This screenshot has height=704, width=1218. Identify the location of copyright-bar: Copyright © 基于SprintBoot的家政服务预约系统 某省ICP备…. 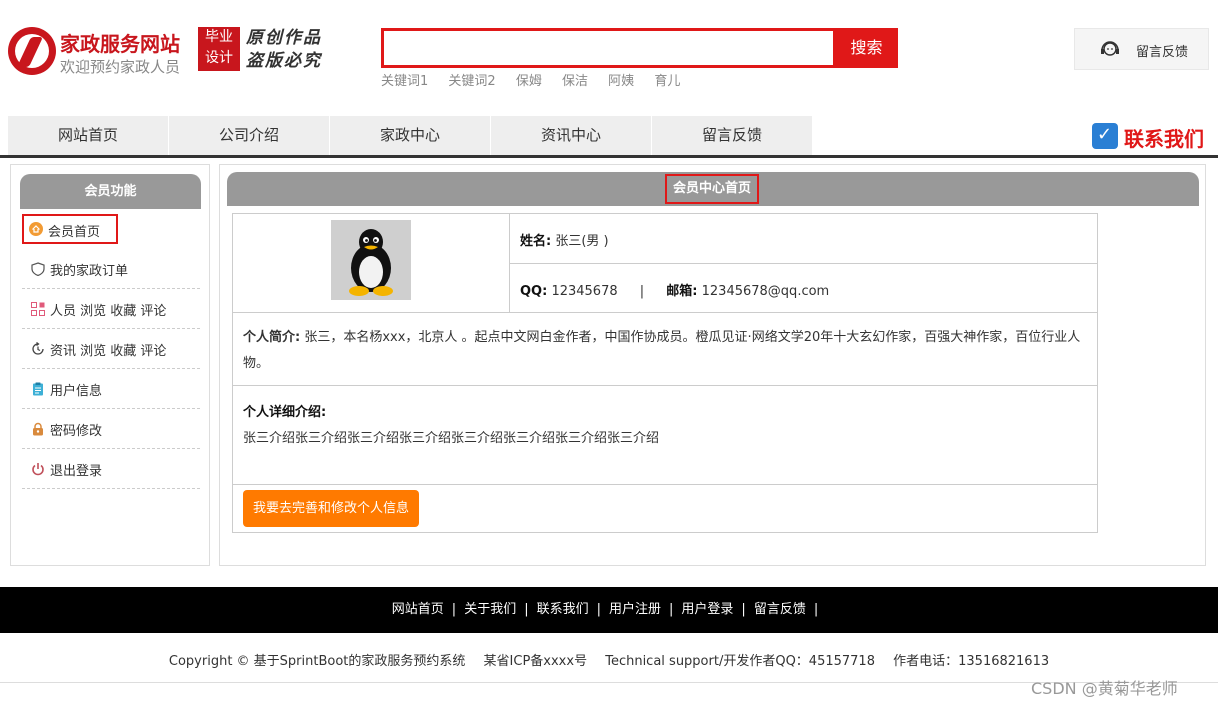
(609, 659).